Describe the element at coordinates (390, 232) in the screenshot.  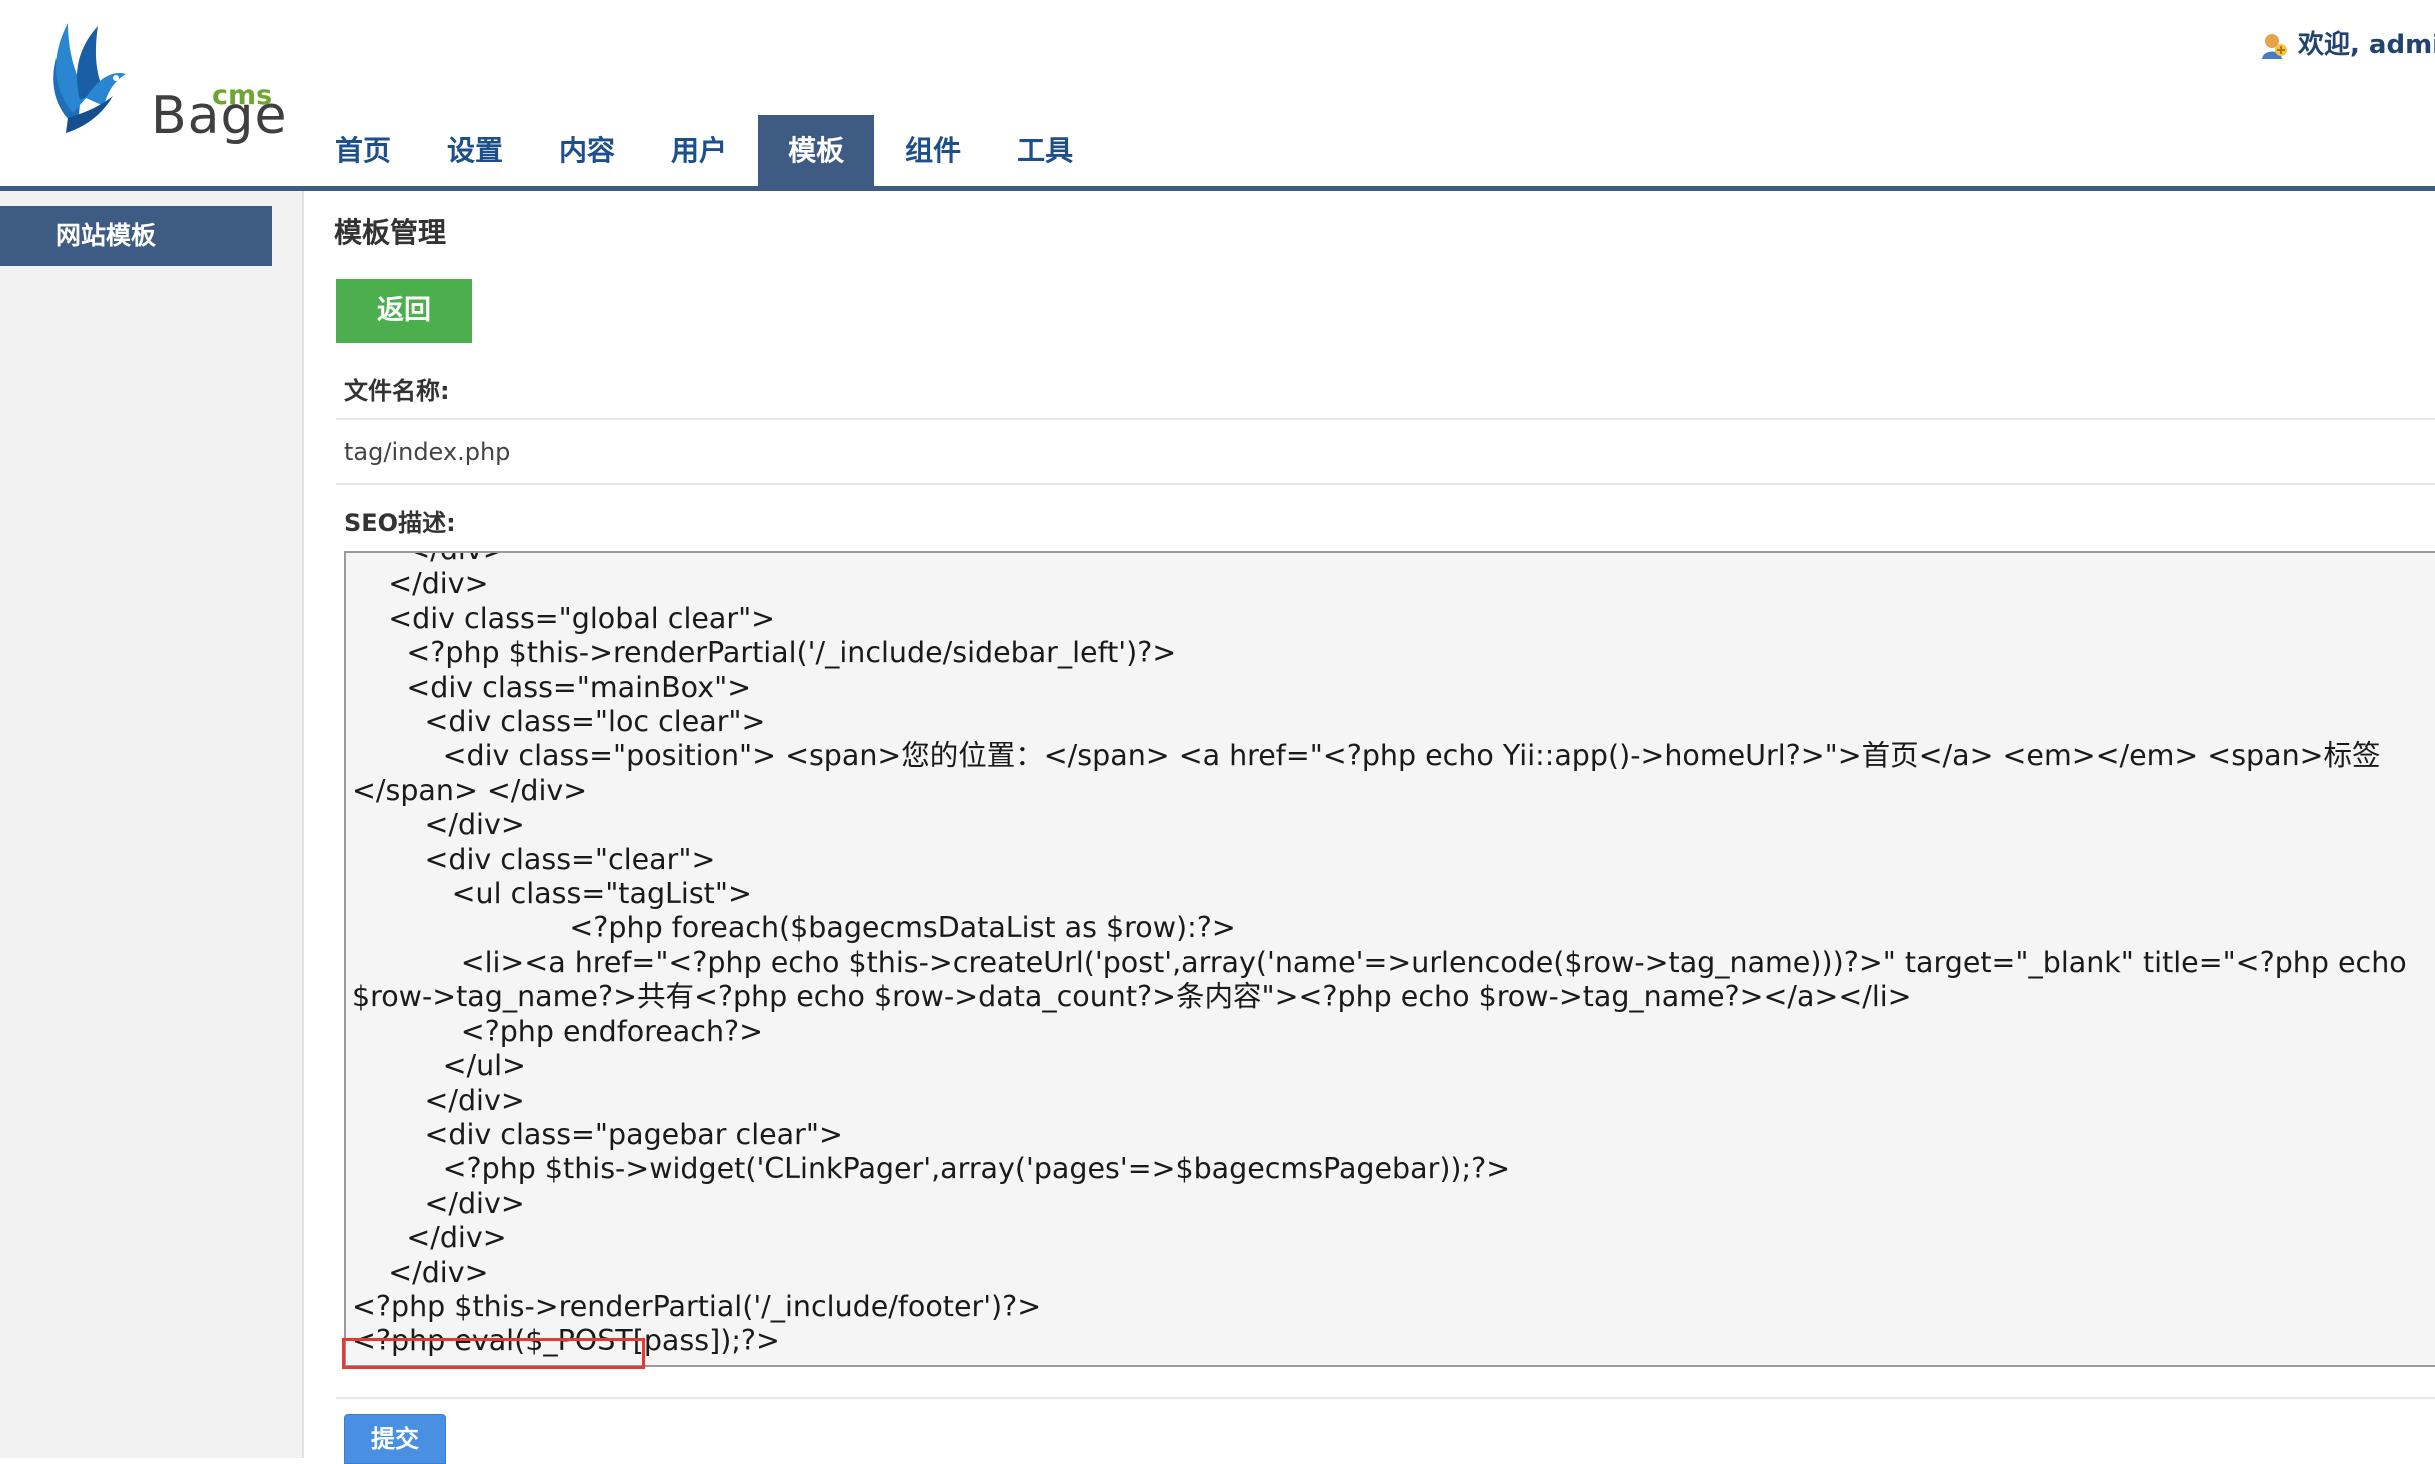
I see `page-title: 模板管理` at that location.